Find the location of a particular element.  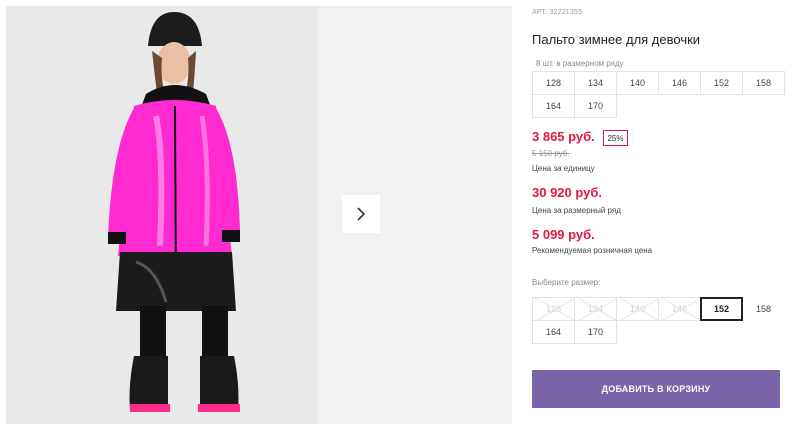

pack-size-cell: 134 is located at coordinates (595, 83).